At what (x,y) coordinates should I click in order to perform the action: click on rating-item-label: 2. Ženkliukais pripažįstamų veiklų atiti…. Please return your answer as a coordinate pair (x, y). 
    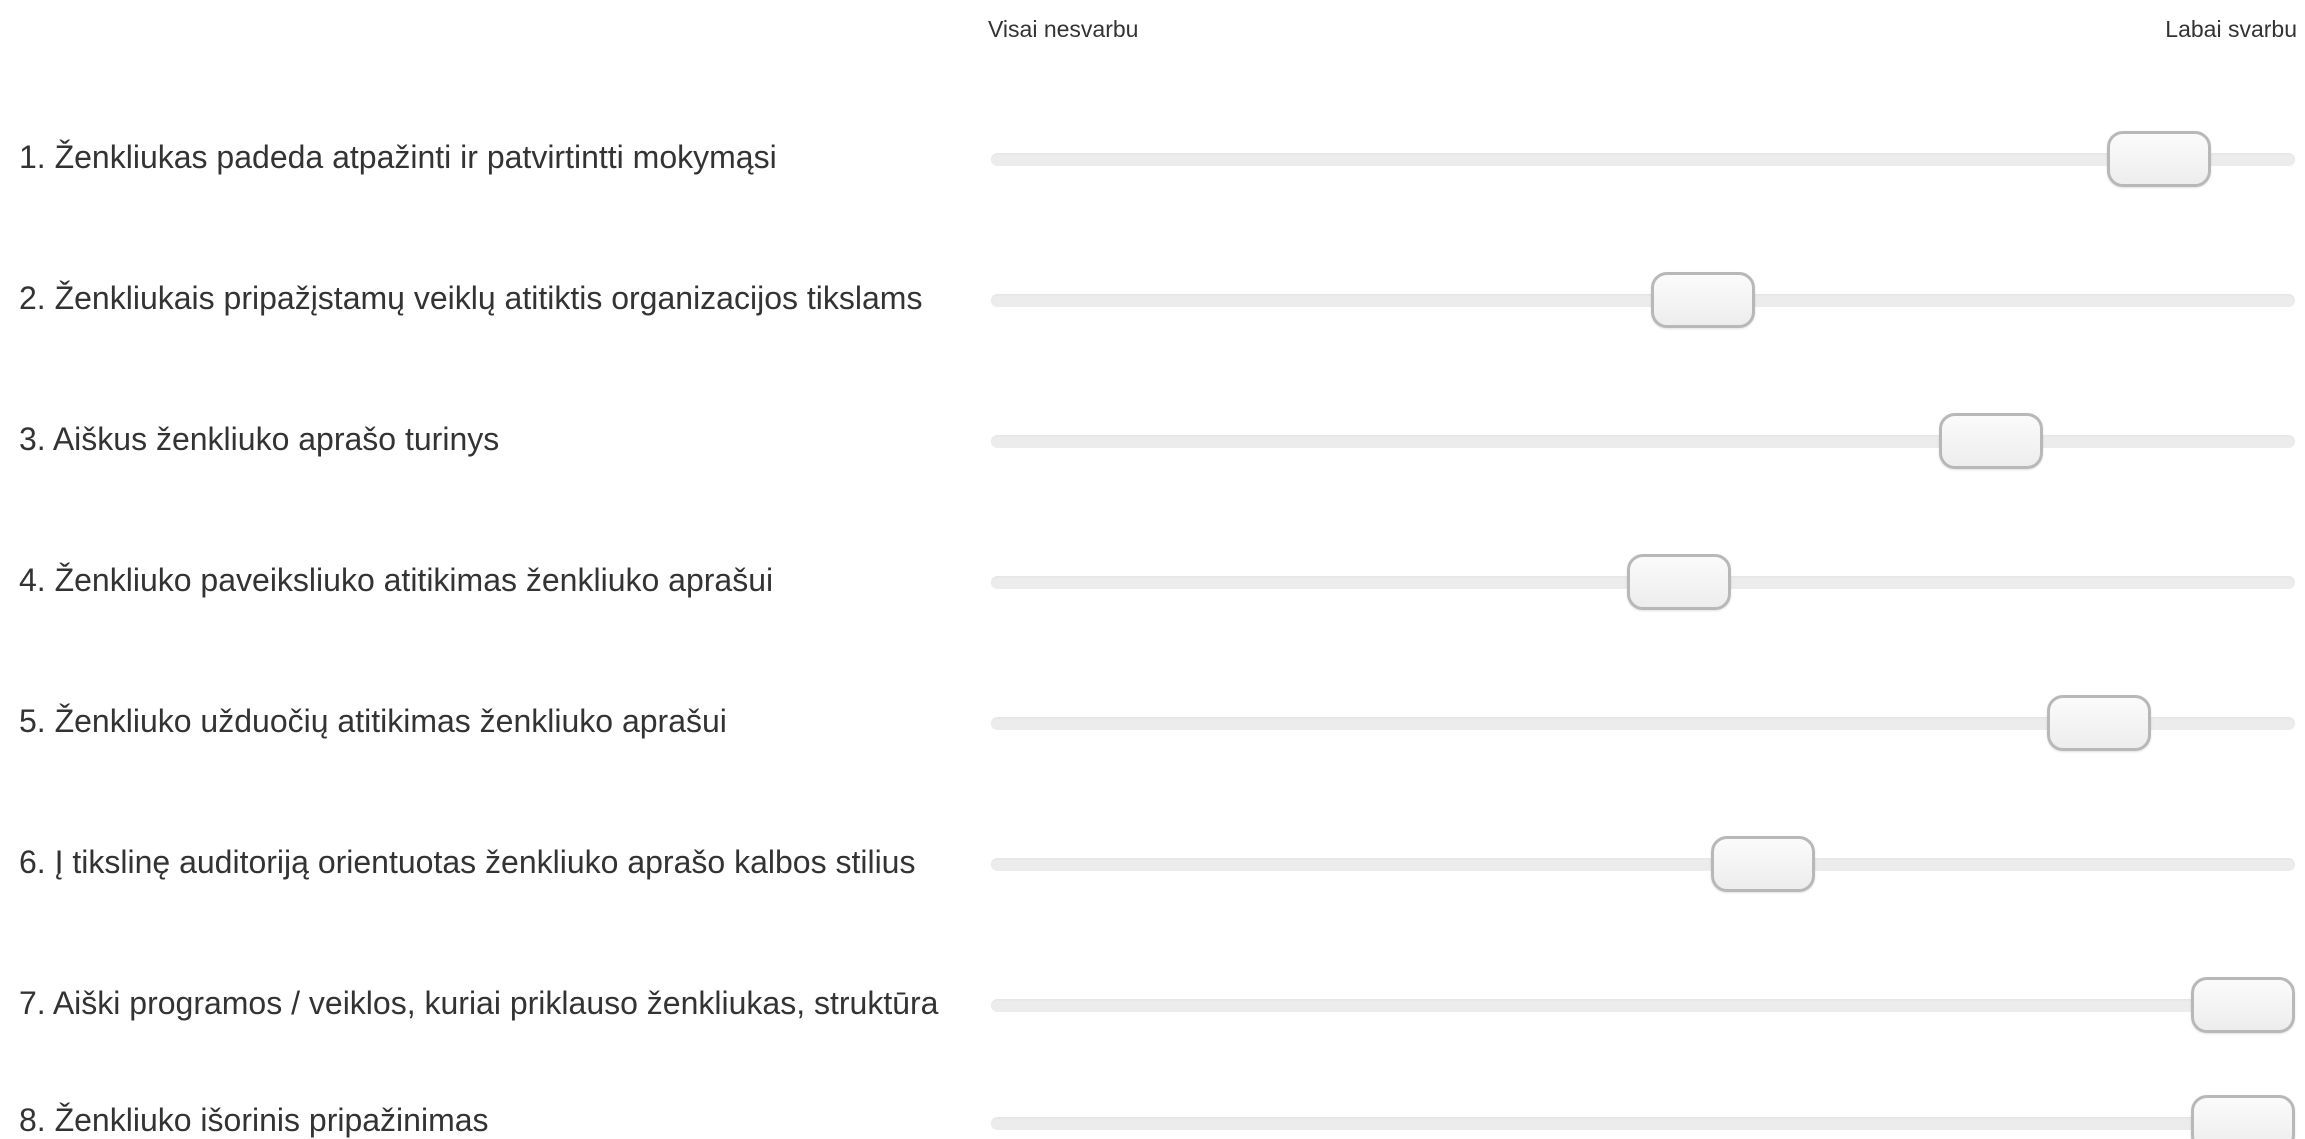
    Looking at the image, I should click on (471, 298).